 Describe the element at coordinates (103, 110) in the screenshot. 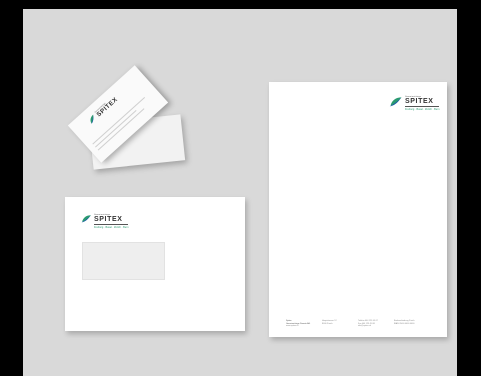

I see `card-logo: Gemeinnützige SPITEX` at that location.